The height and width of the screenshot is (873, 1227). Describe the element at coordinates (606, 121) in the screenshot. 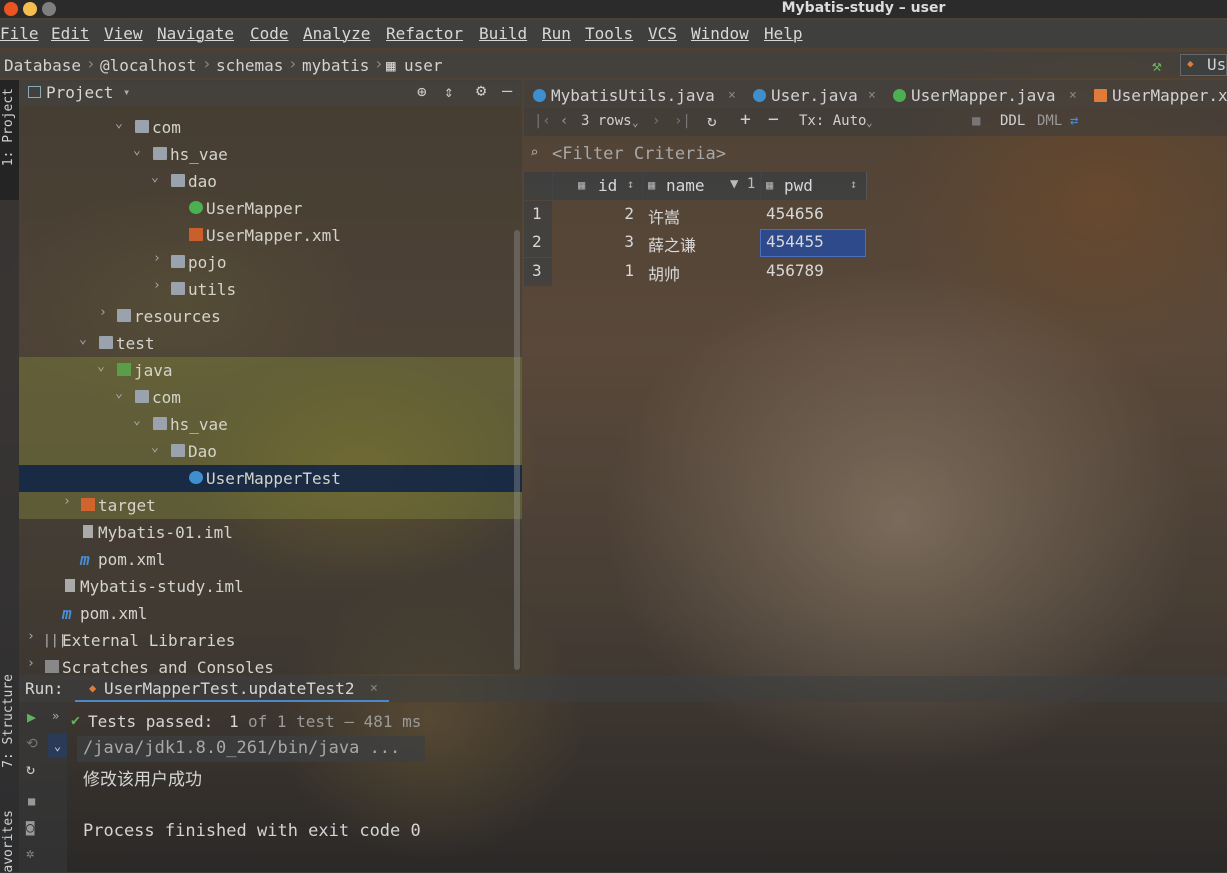

I see `rows-count-selector: 3 rows` at that location.